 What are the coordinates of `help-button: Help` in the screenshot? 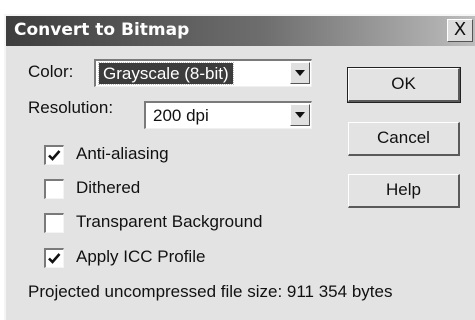 It's located at (404, 191).